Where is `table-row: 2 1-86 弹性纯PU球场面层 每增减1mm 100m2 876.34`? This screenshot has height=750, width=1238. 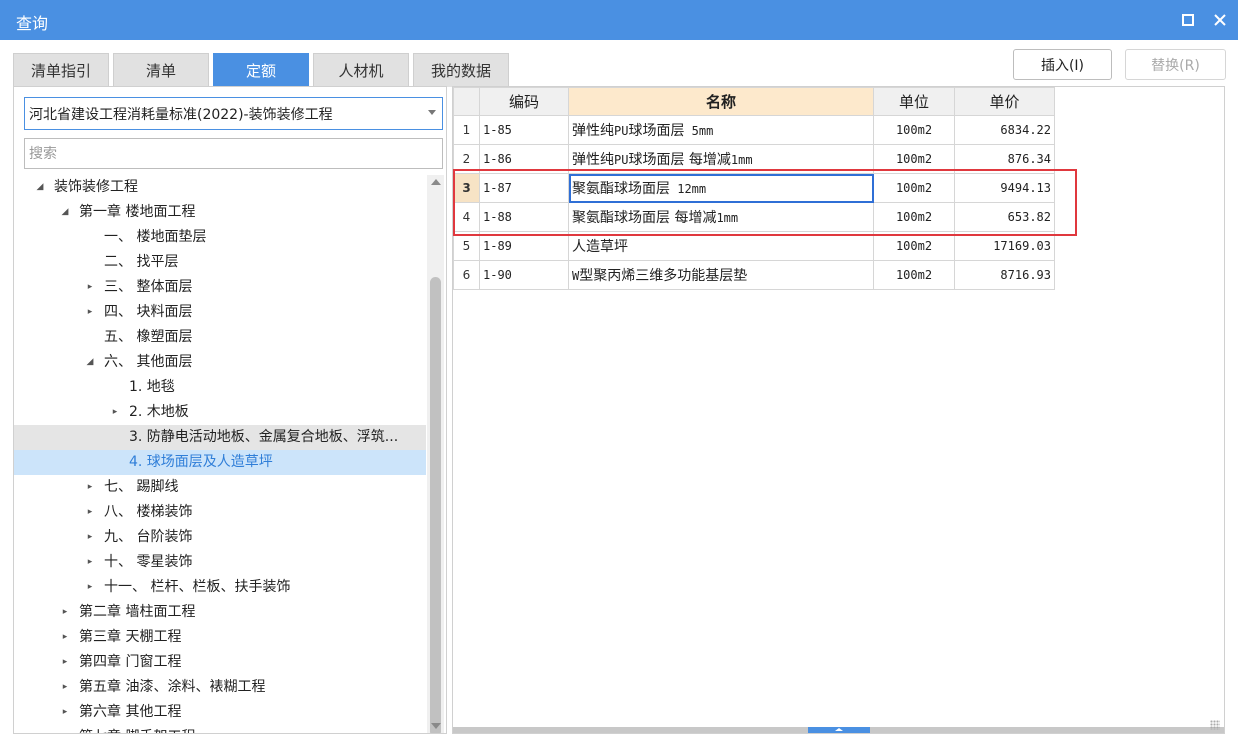
table-row: 2 1-86 弹性纯PU球场面层 每增减1mm 100m2 876.34 is located at coordinates (754, 159).